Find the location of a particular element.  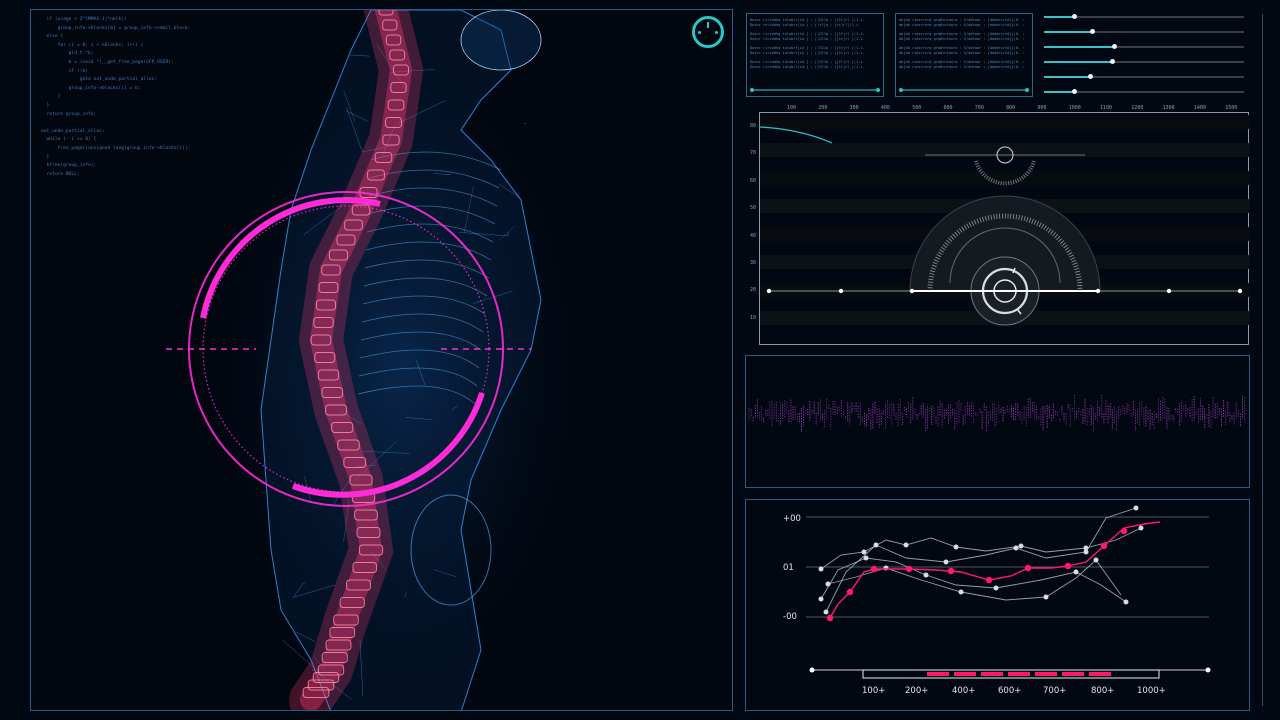

code-line: out_undo_partial_alloc: is located at coordinates (73, 131).